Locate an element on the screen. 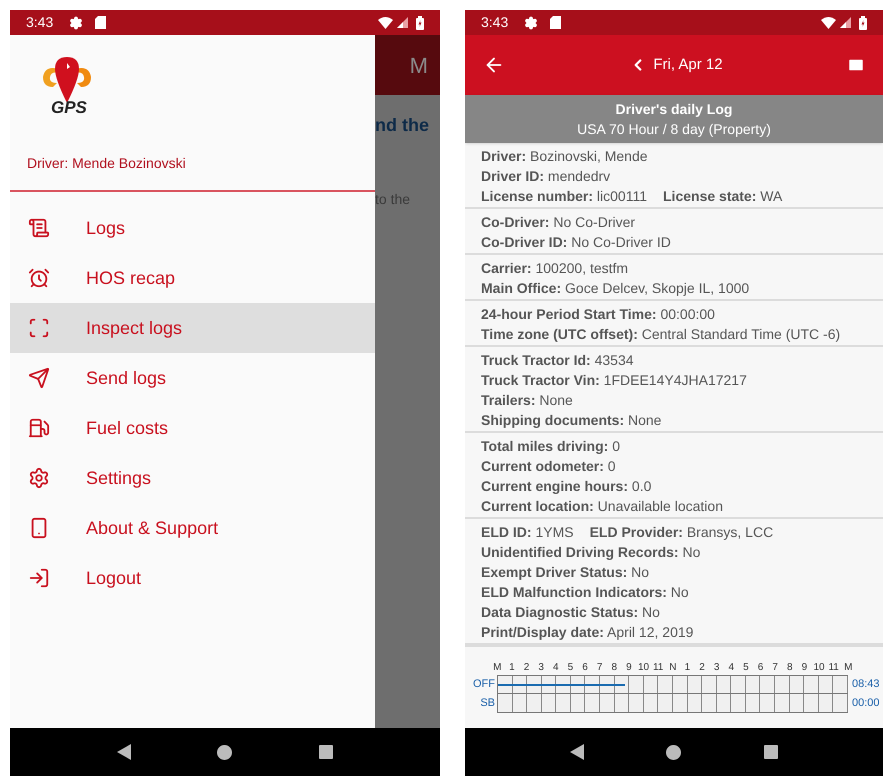  log-title: Driver's daily Log is located at coordinates (674, 109).